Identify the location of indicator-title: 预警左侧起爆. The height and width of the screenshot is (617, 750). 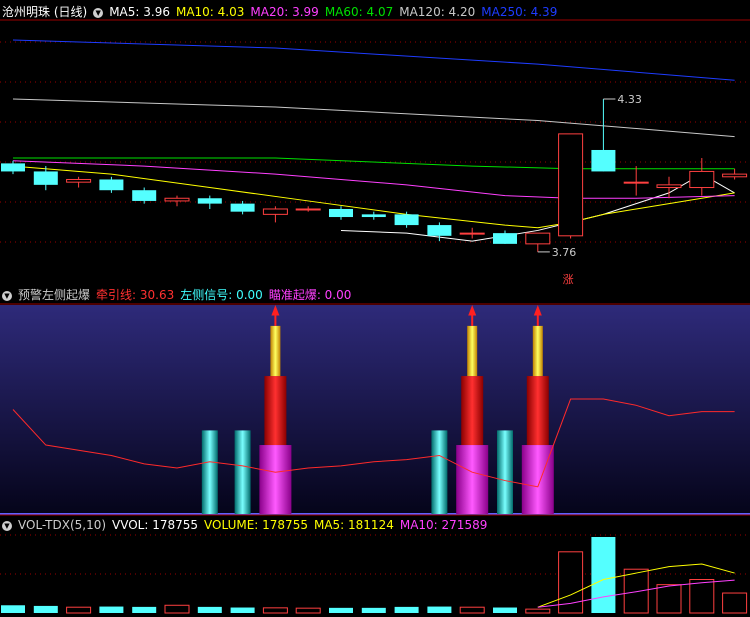
(54, 295).